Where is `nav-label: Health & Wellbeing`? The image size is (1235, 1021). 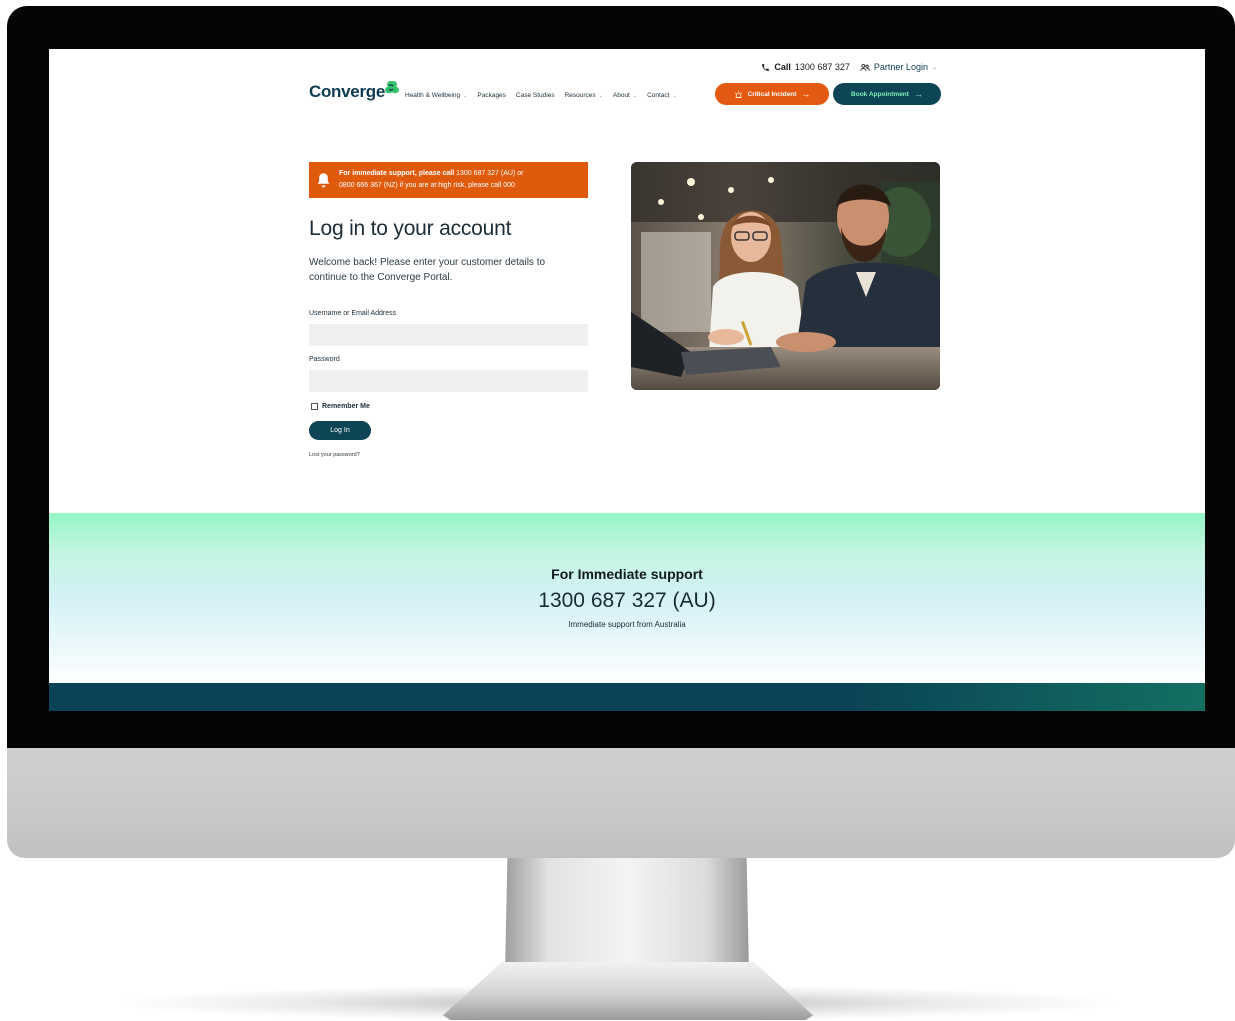 nav-label: Health & Wellbeing is located at coordinates (433, 95).